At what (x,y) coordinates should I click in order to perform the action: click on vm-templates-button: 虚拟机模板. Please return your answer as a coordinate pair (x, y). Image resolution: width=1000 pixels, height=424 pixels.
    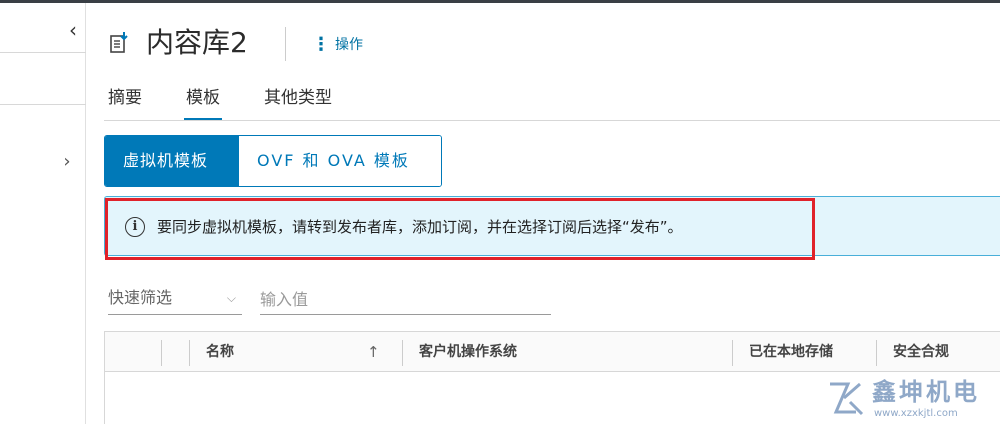
    Looking at the image, I should click on (172, 161).